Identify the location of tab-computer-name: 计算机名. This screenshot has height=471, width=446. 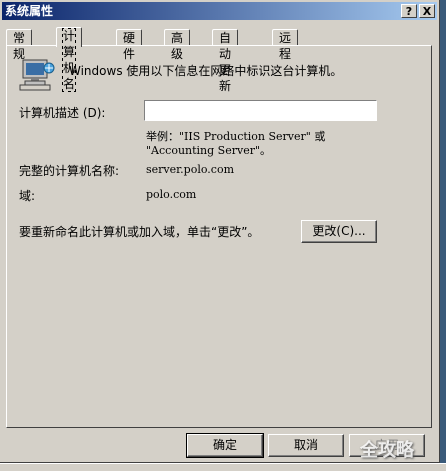
(69, 59).